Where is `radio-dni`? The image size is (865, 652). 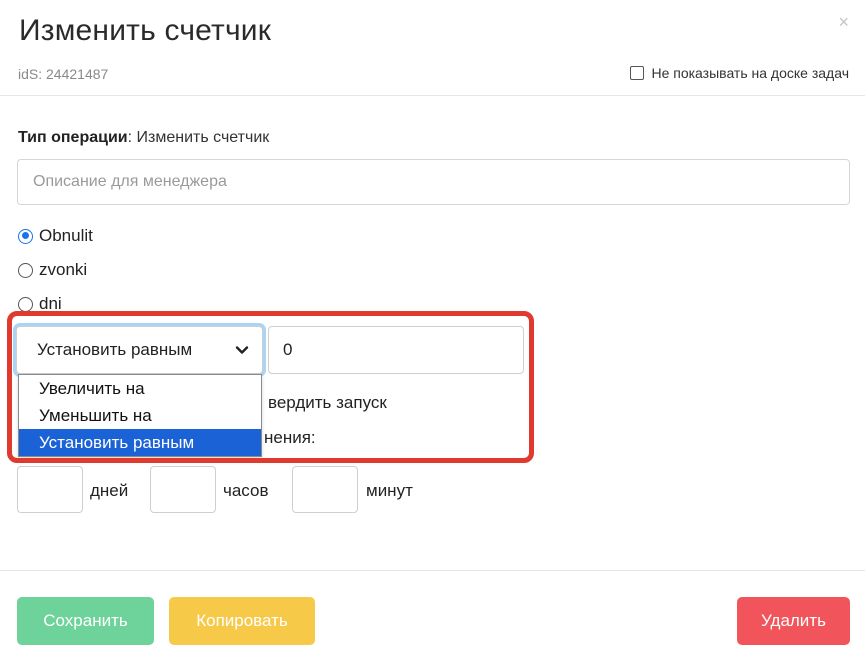 radio-dni is located at coordinates (25, 304).